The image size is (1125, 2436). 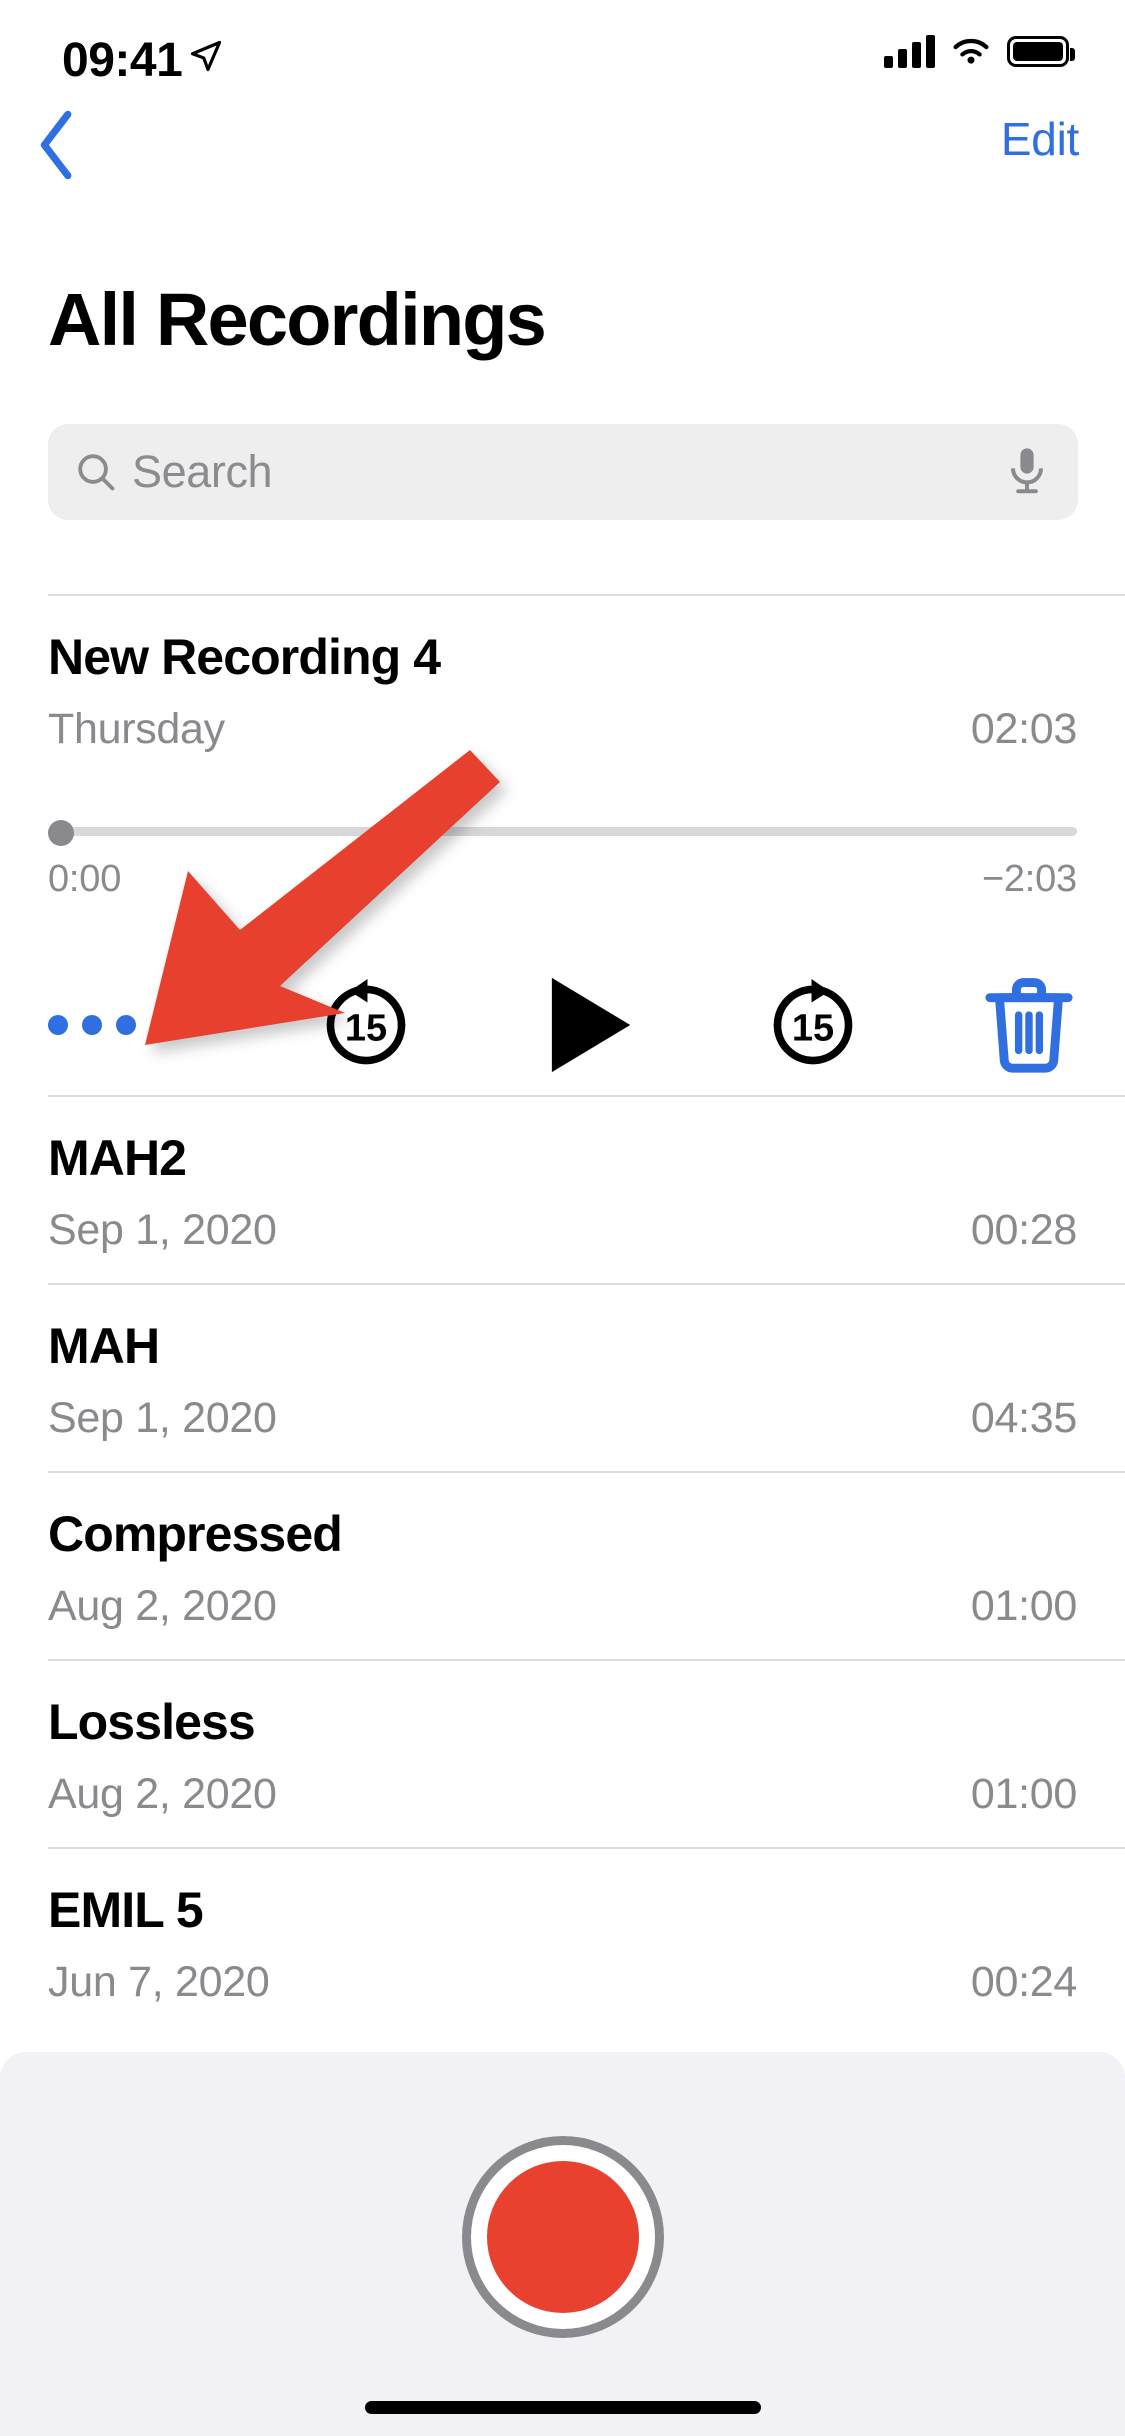 What do you see at coordinates (244, 657) in the screenshot?
I see `recording-title: New Recording 4` at bounding box center [244, 657].